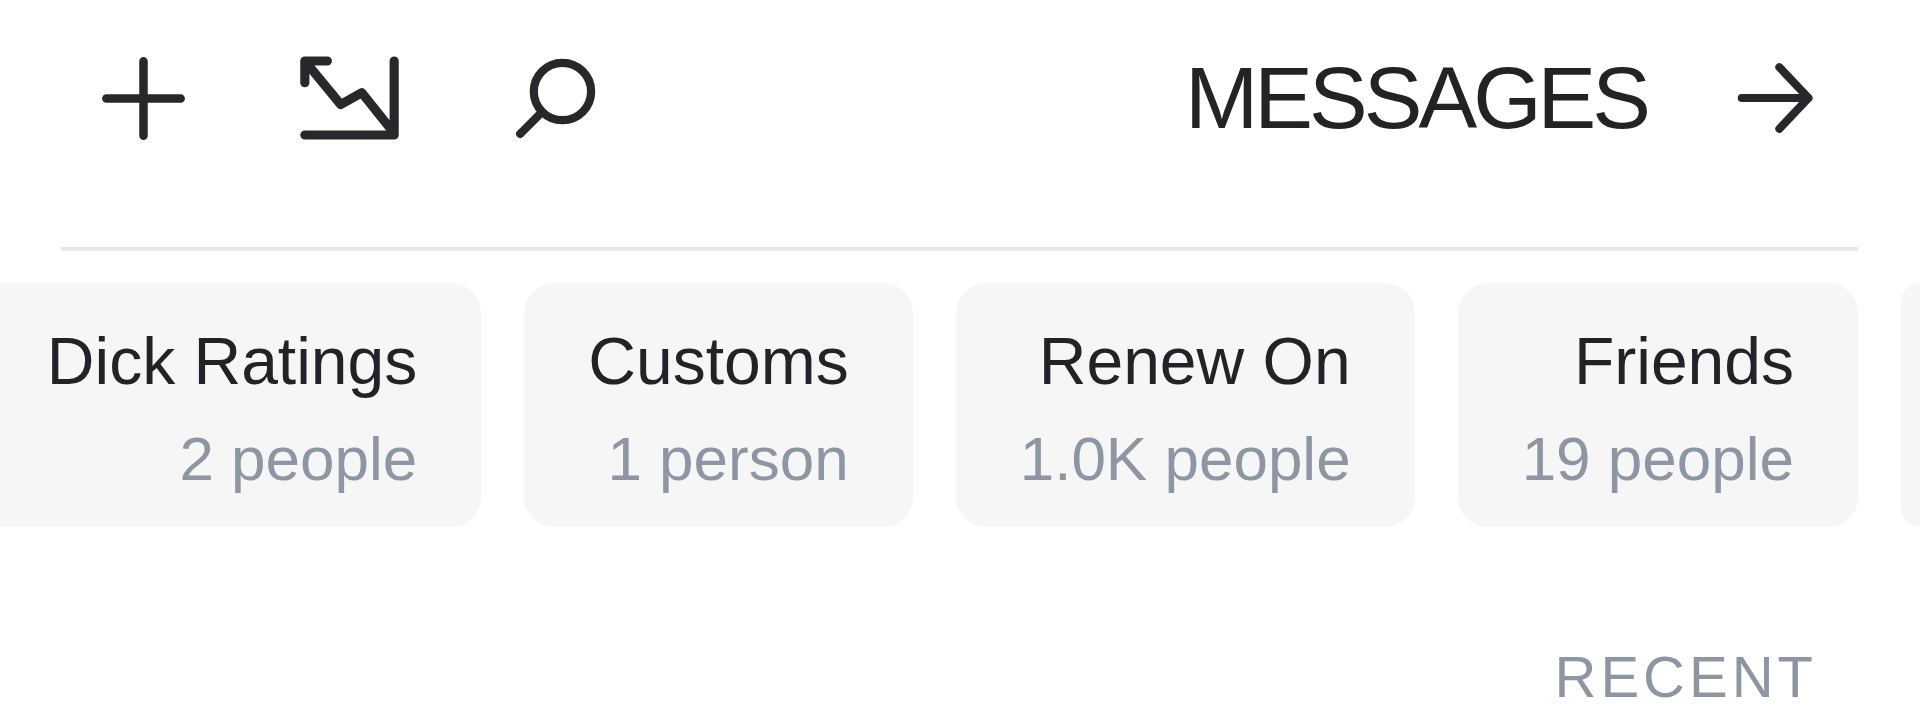  I want to click on member-count: 1 person, so click(728, 458).